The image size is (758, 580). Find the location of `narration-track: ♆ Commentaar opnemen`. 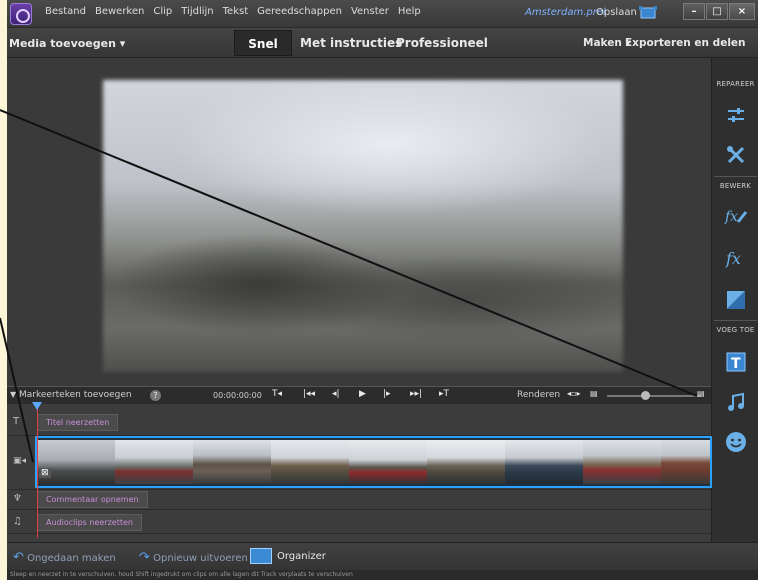

narration-track: ♆ Commentaar opnemen is located at coordinates (359, 500).